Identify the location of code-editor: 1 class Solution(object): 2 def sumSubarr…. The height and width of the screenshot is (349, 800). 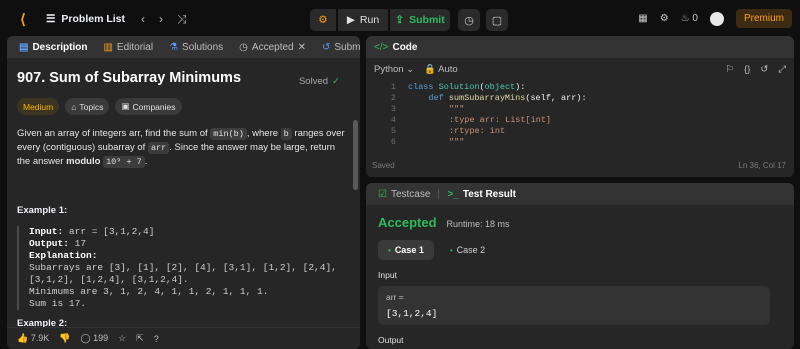
(580, 115).